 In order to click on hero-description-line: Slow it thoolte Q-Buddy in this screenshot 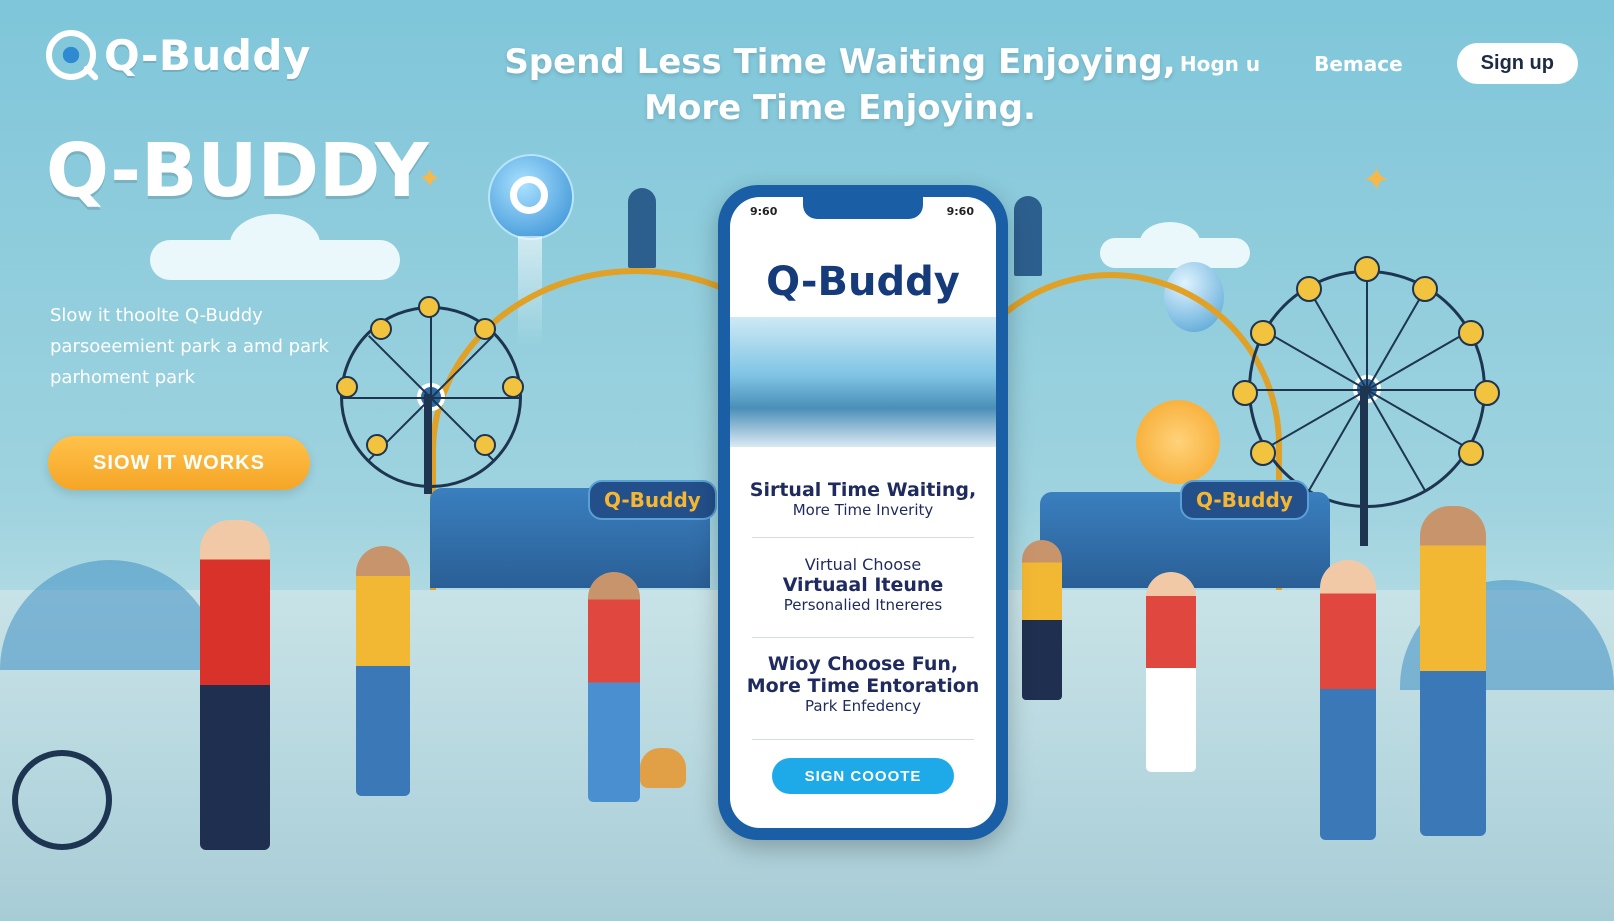, I will do `click(156, 315)`.